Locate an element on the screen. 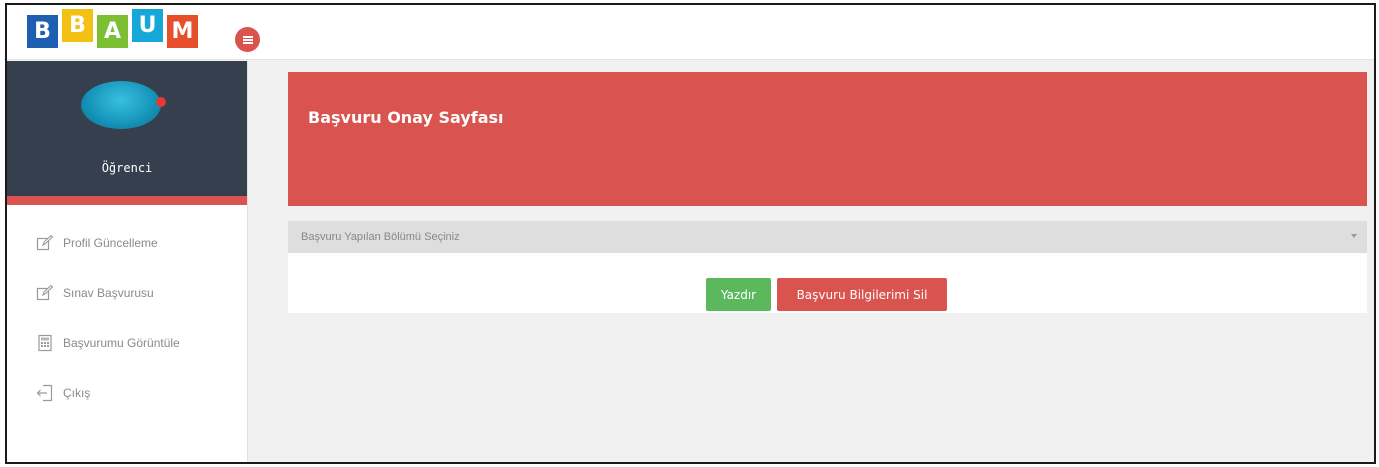 The height and width of the screenshot is (467, 1379). department-select-placeholder: Başvuru Yapılan Bölümü Seçiniz is located at coordinates (380, 237).